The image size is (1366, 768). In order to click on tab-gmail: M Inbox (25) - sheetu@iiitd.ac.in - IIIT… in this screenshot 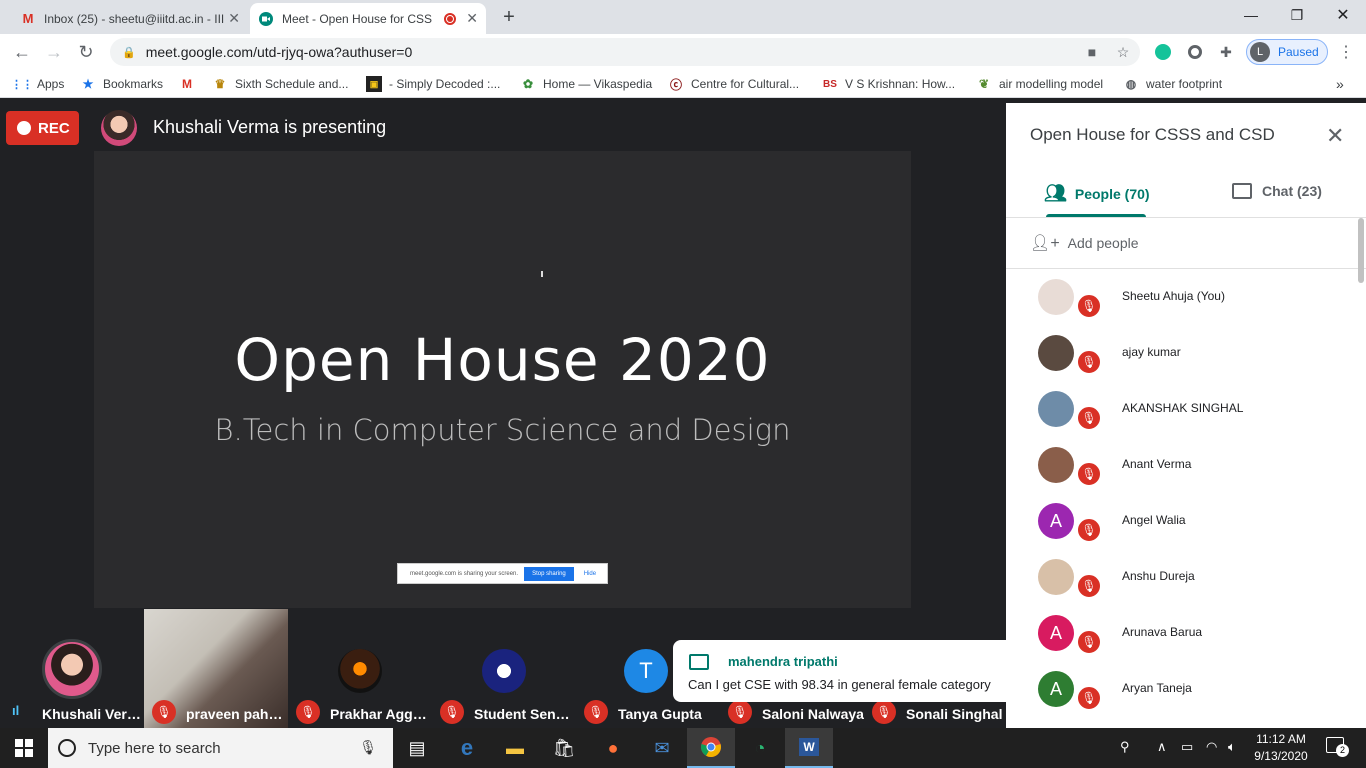, I will do `click(130, 18)`.